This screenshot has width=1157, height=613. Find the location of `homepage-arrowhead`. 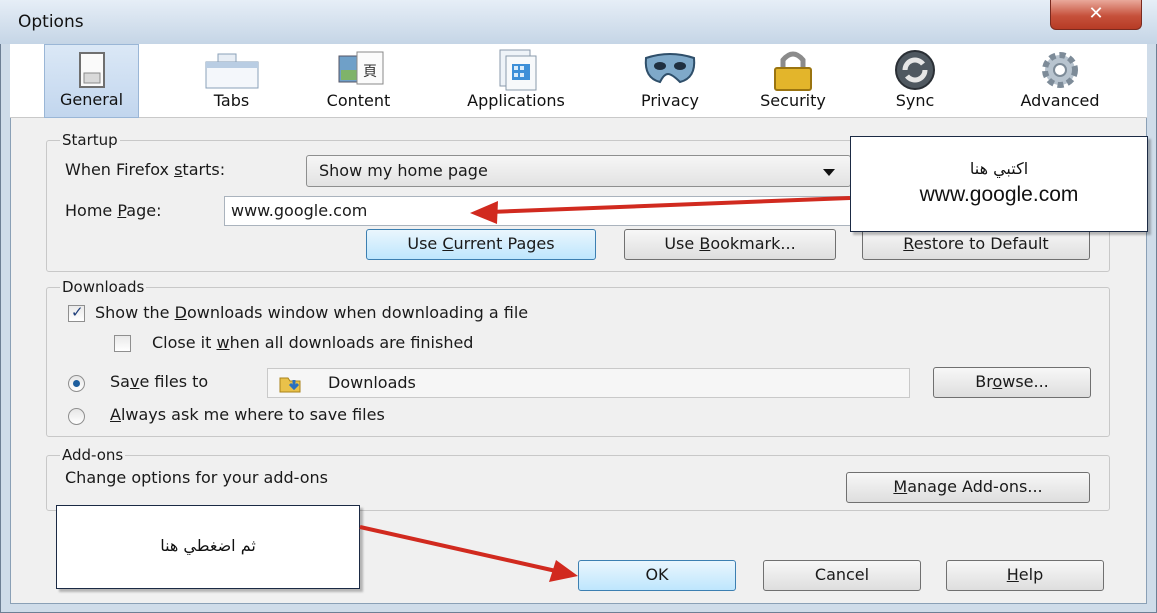

homepage-arrowhead is located at coordinates (484, 212).